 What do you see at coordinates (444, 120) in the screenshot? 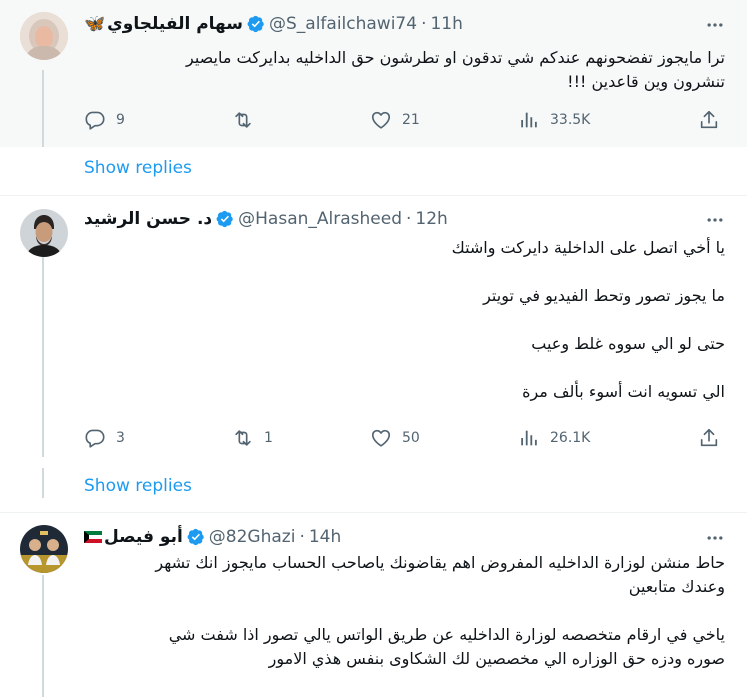
I see `like-button: 21` at bounding box center [444, 120].